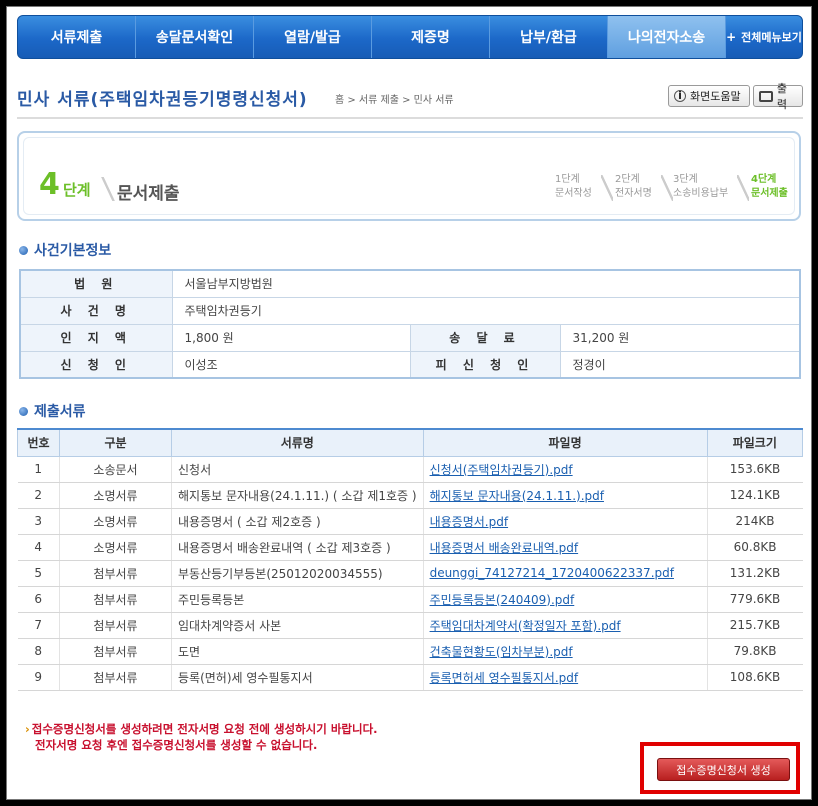 Image resolution: width=818 pixels, height=806 pixels. I want to click on nav-item-1: 서류제출, so click(77, 37).